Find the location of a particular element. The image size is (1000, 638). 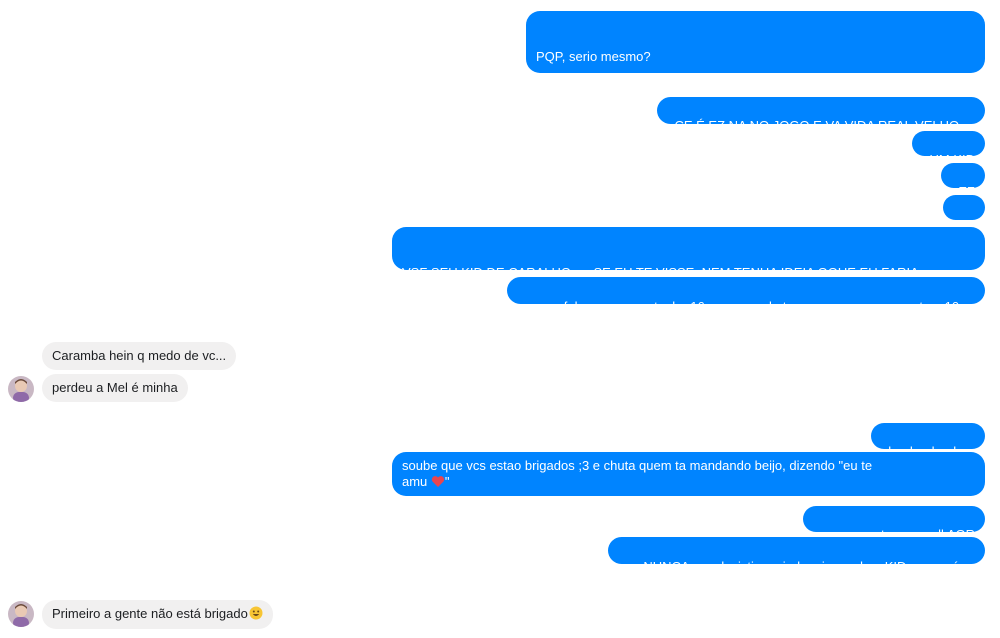

message-text-part: " is located at coordinates (447, 481).